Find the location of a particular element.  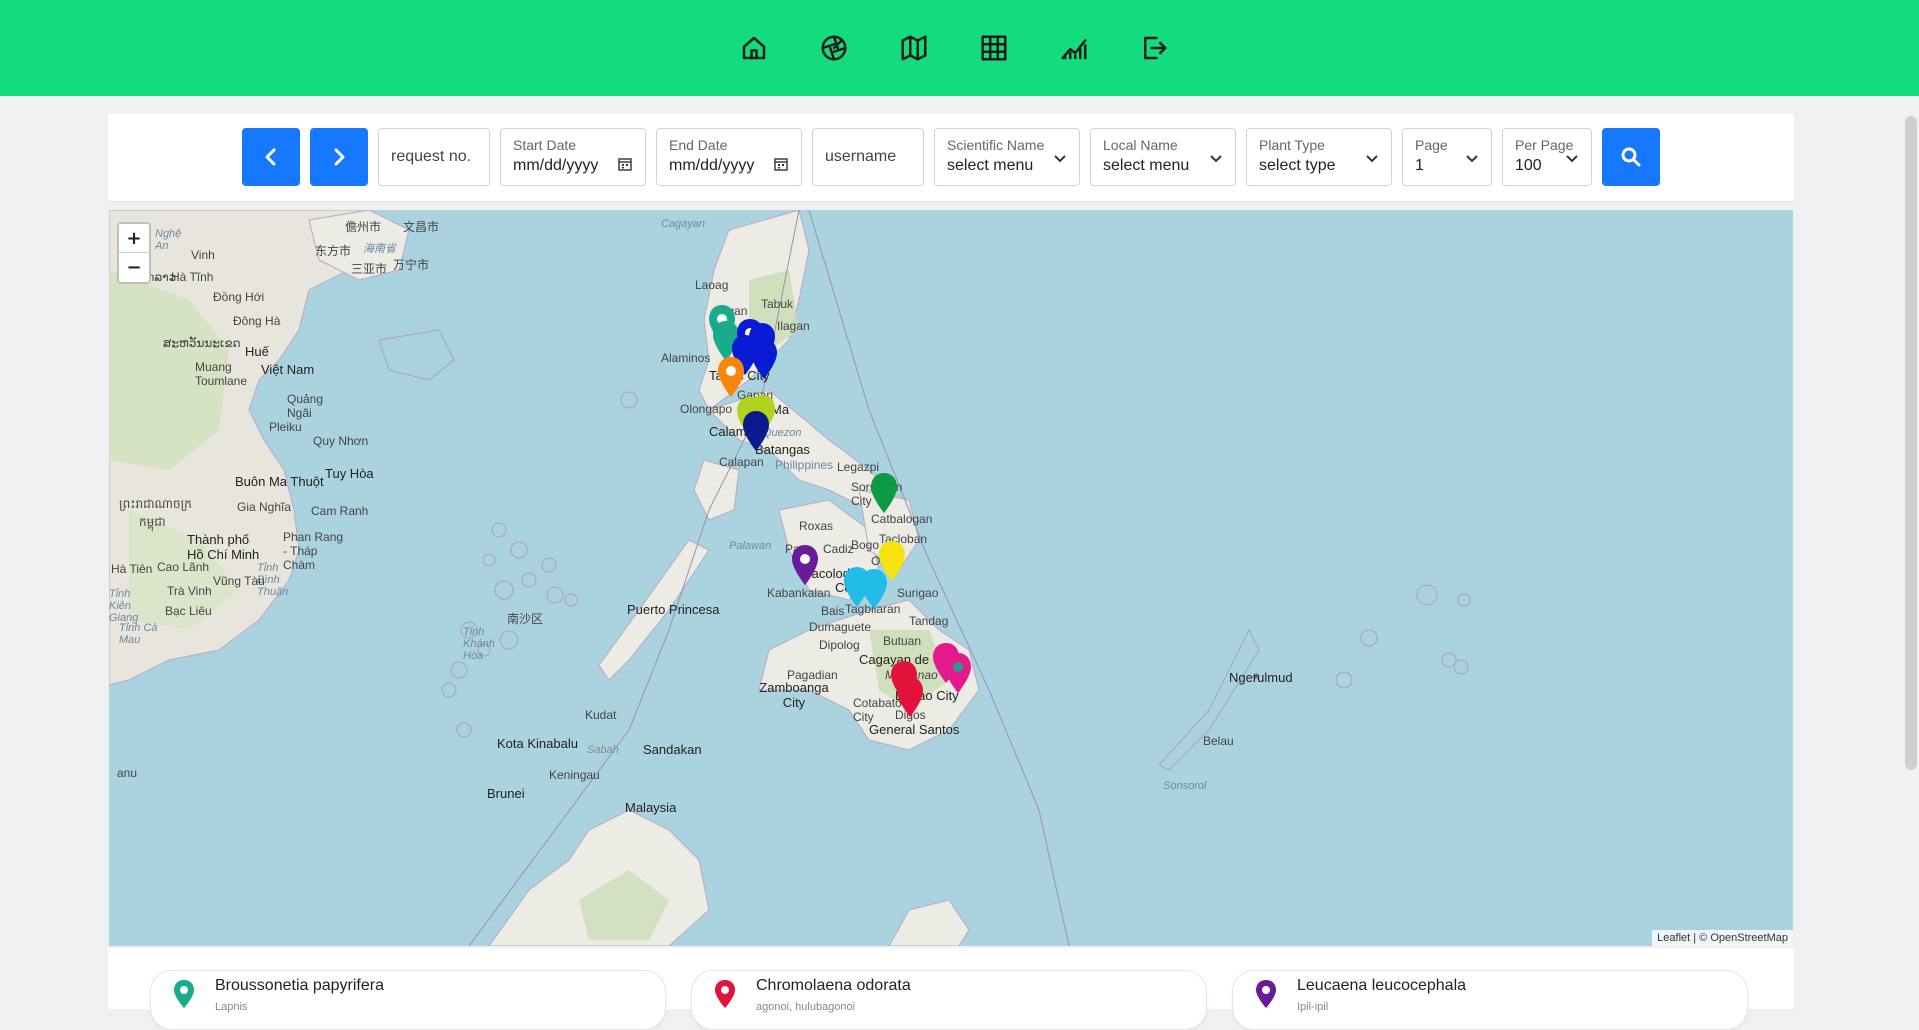

place-label: Quy Nhơn is located at coordinates (341, 441).